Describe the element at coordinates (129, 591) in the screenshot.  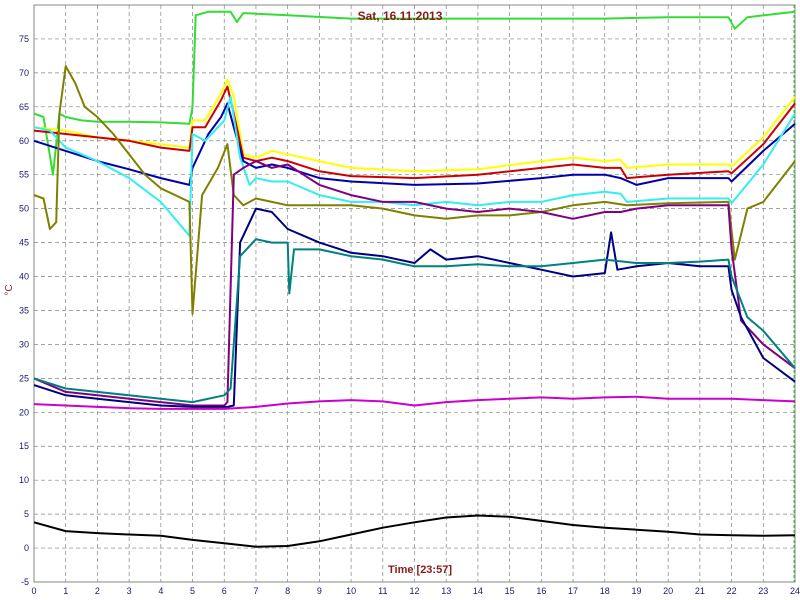
I see `x-tick-label: 3` at that location.